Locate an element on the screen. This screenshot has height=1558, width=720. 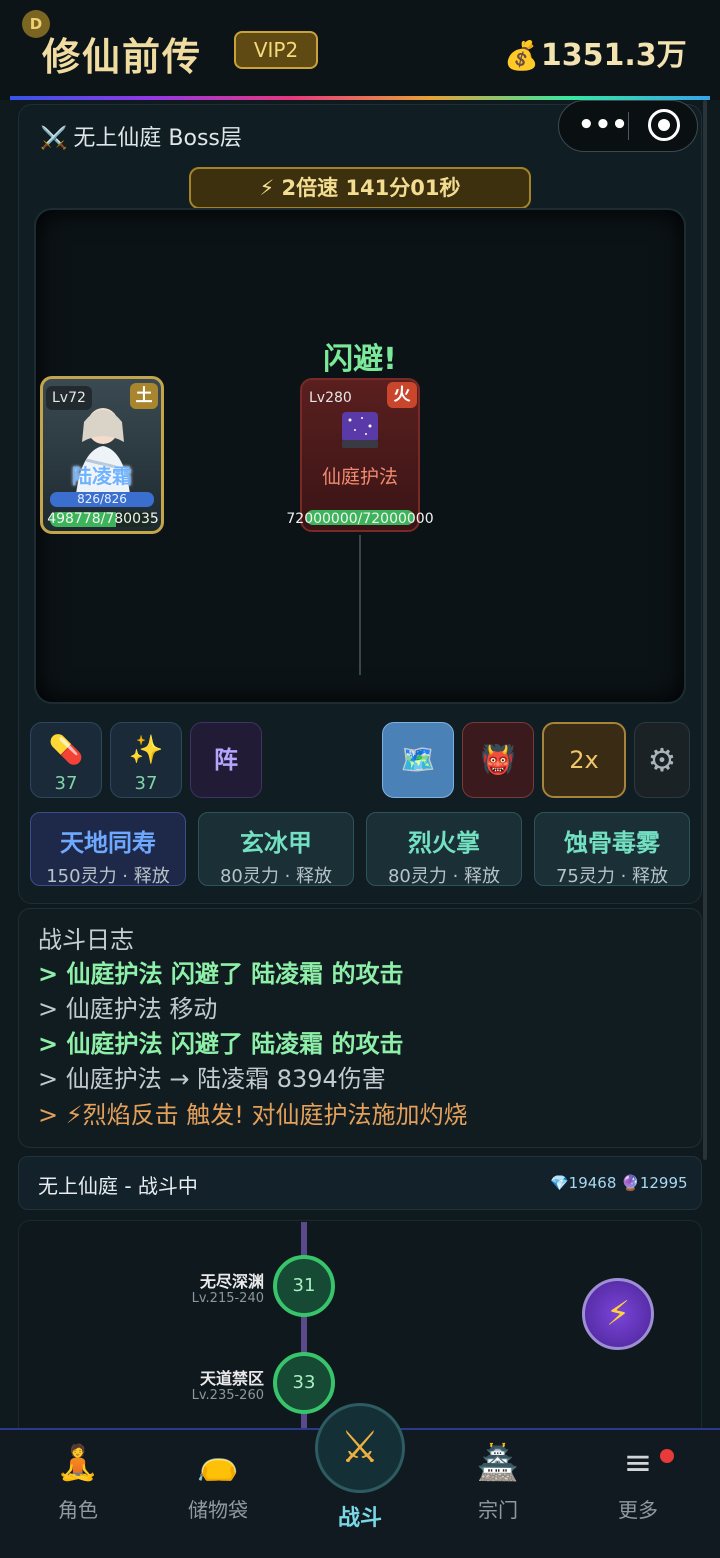
battle-log-title: 战斗日志 is located at coordinates (86, 940).